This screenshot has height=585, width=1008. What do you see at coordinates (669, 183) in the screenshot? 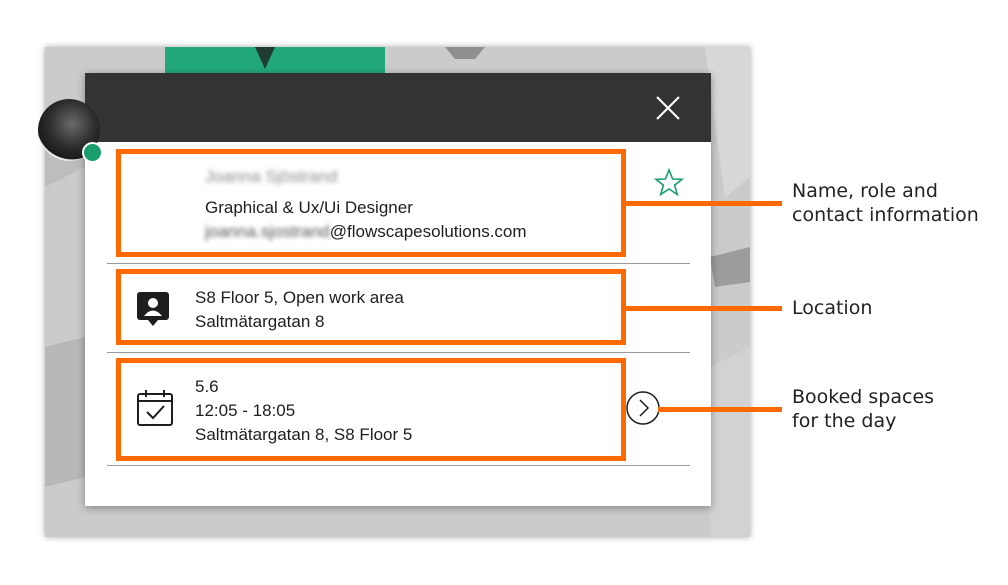
I see `favorite-star-icon` at bounding box center [669, 183].